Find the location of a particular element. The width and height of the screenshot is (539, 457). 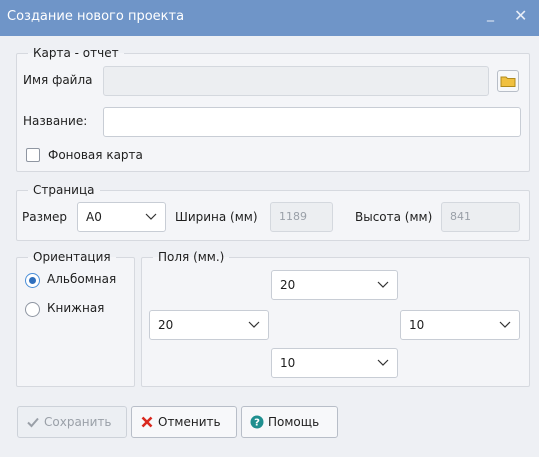

margin-right-select: 10 is located at coordinates (460, 325).